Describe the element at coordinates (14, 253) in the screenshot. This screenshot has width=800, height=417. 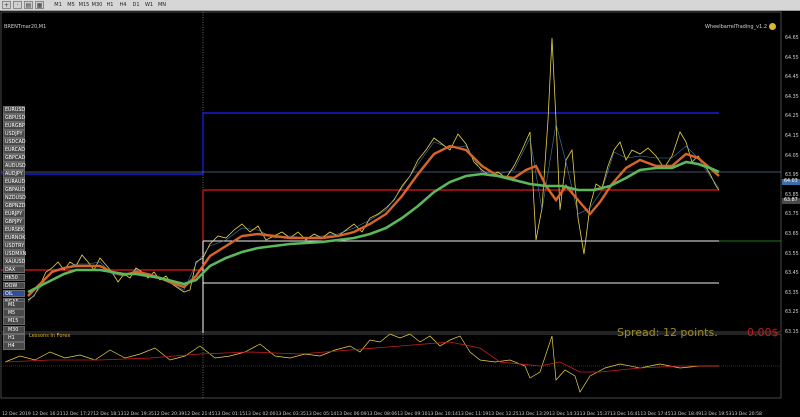
I see `symbol-button-usdmxn: USDMXN` at that location.